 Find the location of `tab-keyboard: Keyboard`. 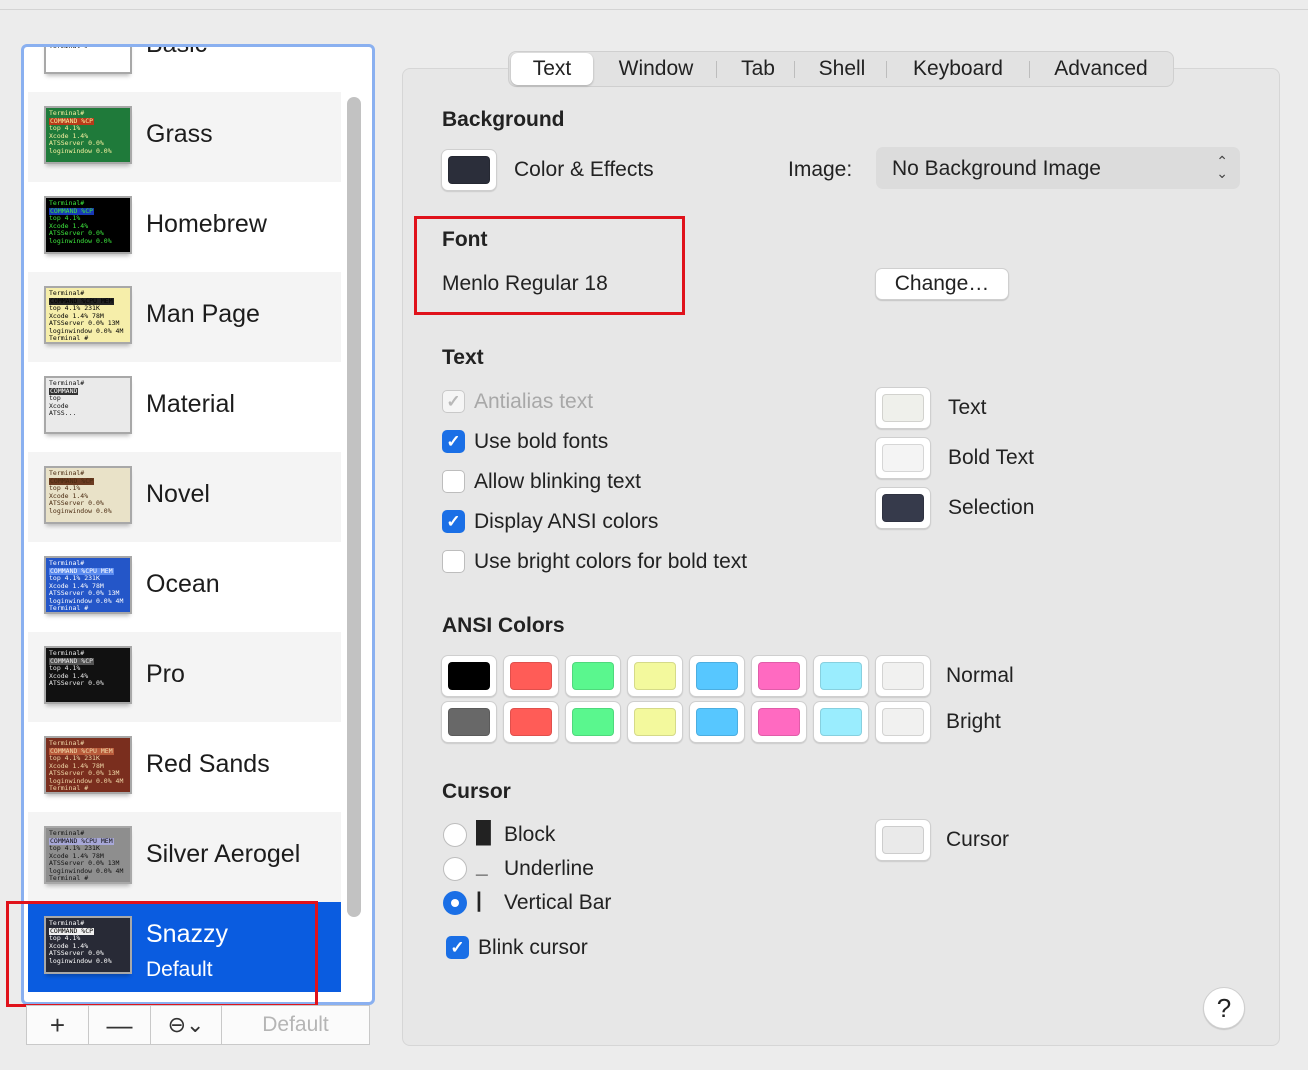

tab-keyboard: Keyboard is located at coordinates (958, 69).